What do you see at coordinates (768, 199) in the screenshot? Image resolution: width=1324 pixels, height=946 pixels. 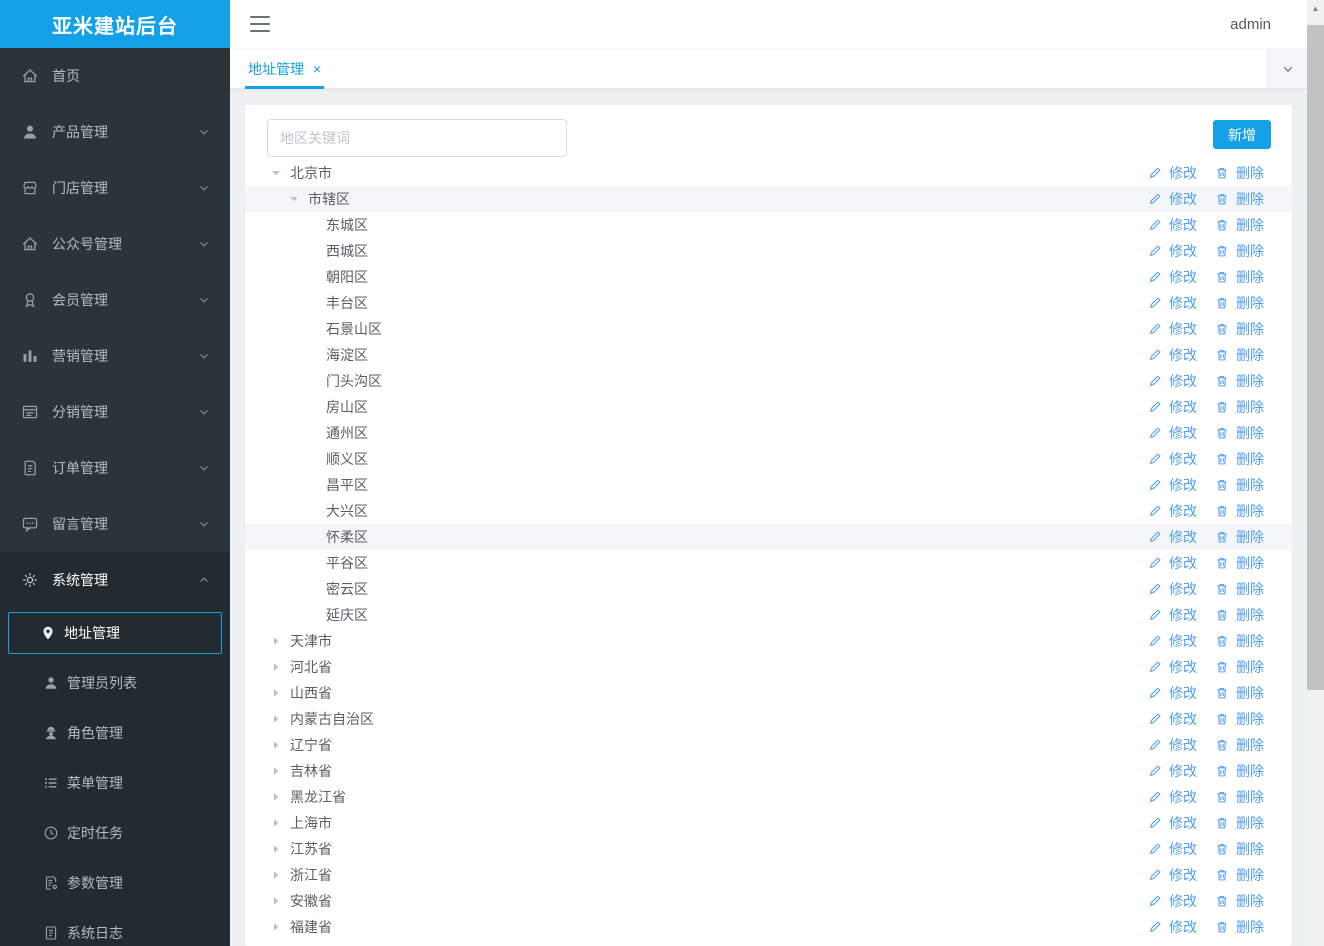 I see `tree-row: 市辖区 修改 删除` at bounding box center [768, 199].